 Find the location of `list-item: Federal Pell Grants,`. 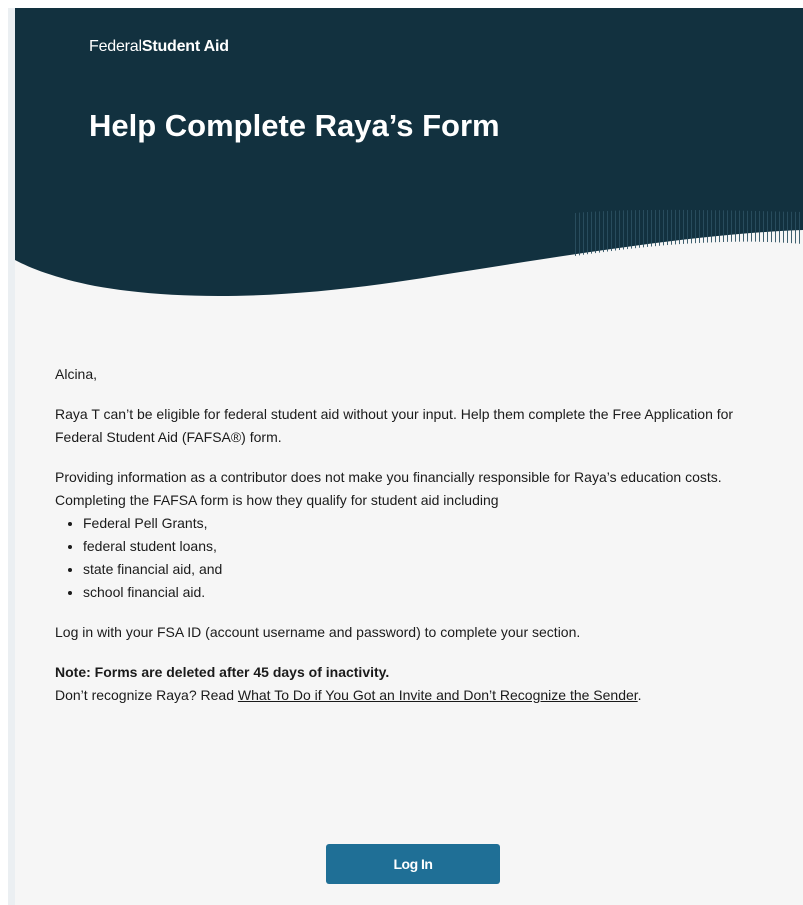

list-item: Federal Pell Grants, is located at coordinates (429, 523).